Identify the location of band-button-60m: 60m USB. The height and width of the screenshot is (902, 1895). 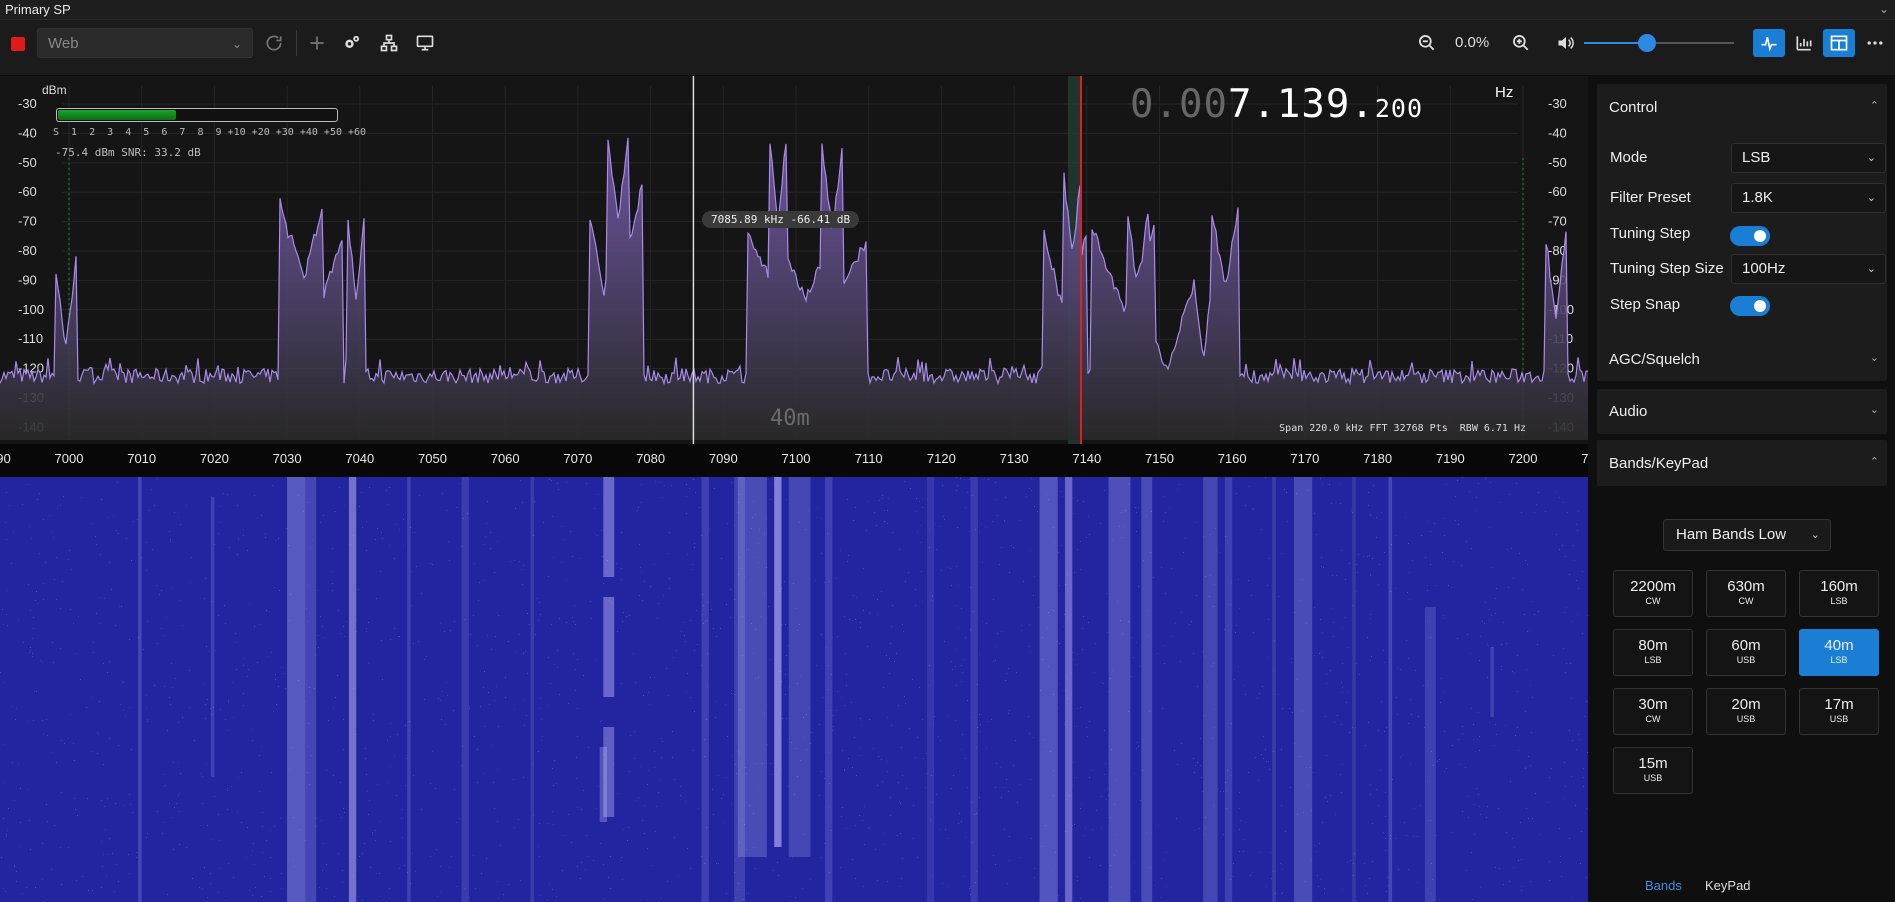
(1746, 652).